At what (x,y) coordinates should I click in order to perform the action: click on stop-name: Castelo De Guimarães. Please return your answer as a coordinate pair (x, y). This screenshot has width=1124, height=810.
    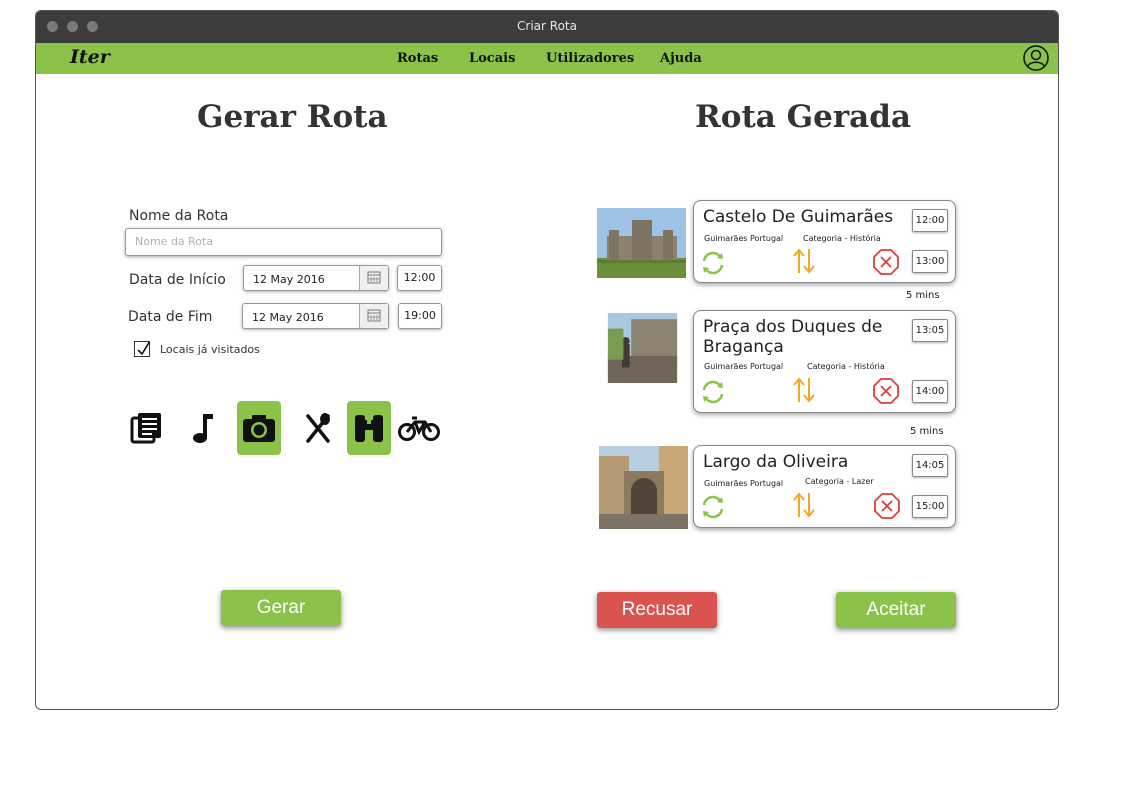
    Looking at the image, I should click on (798, 217).